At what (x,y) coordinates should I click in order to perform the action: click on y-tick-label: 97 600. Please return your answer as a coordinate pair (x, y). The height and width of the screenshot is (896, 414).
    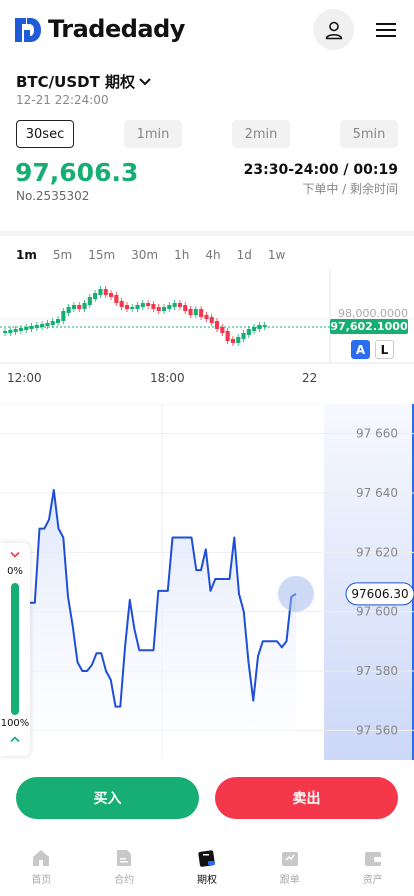
    Looking at the image, I should click on (377, 612).